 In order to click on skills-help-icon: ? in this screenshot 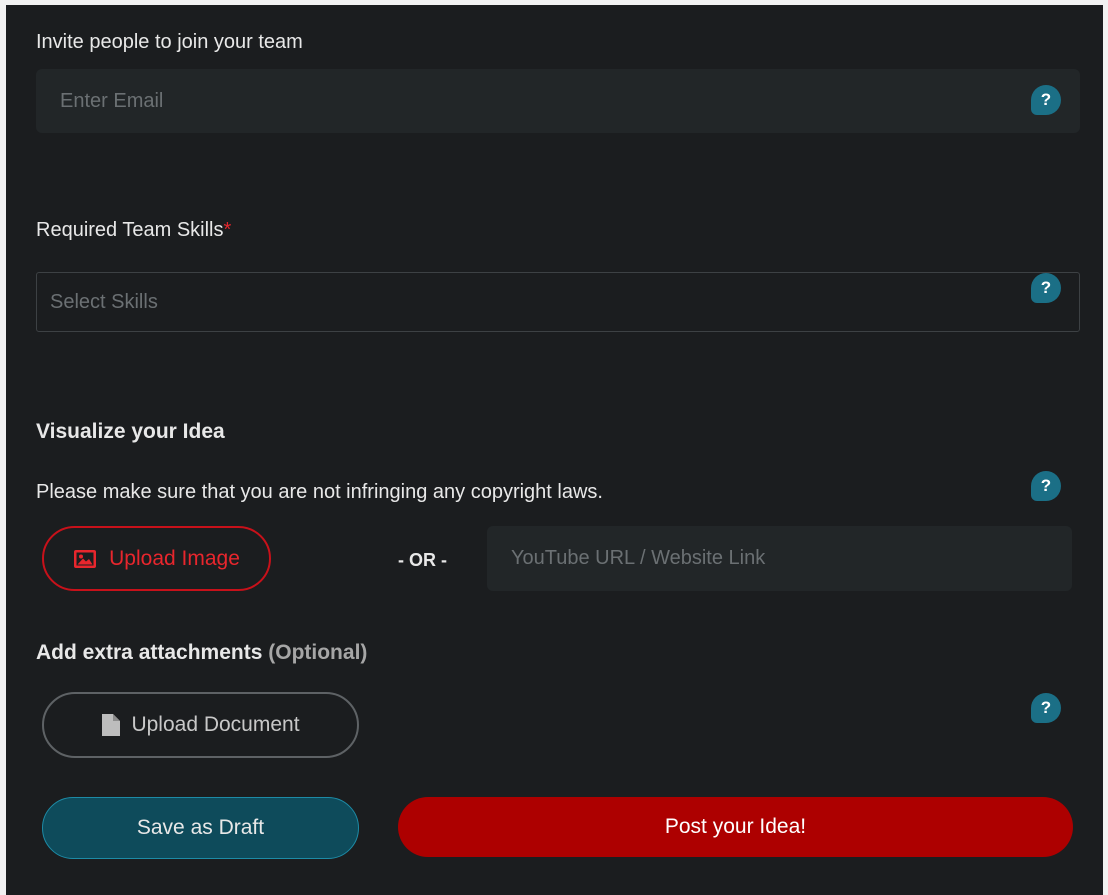, I will do `click(1046, 288)`.